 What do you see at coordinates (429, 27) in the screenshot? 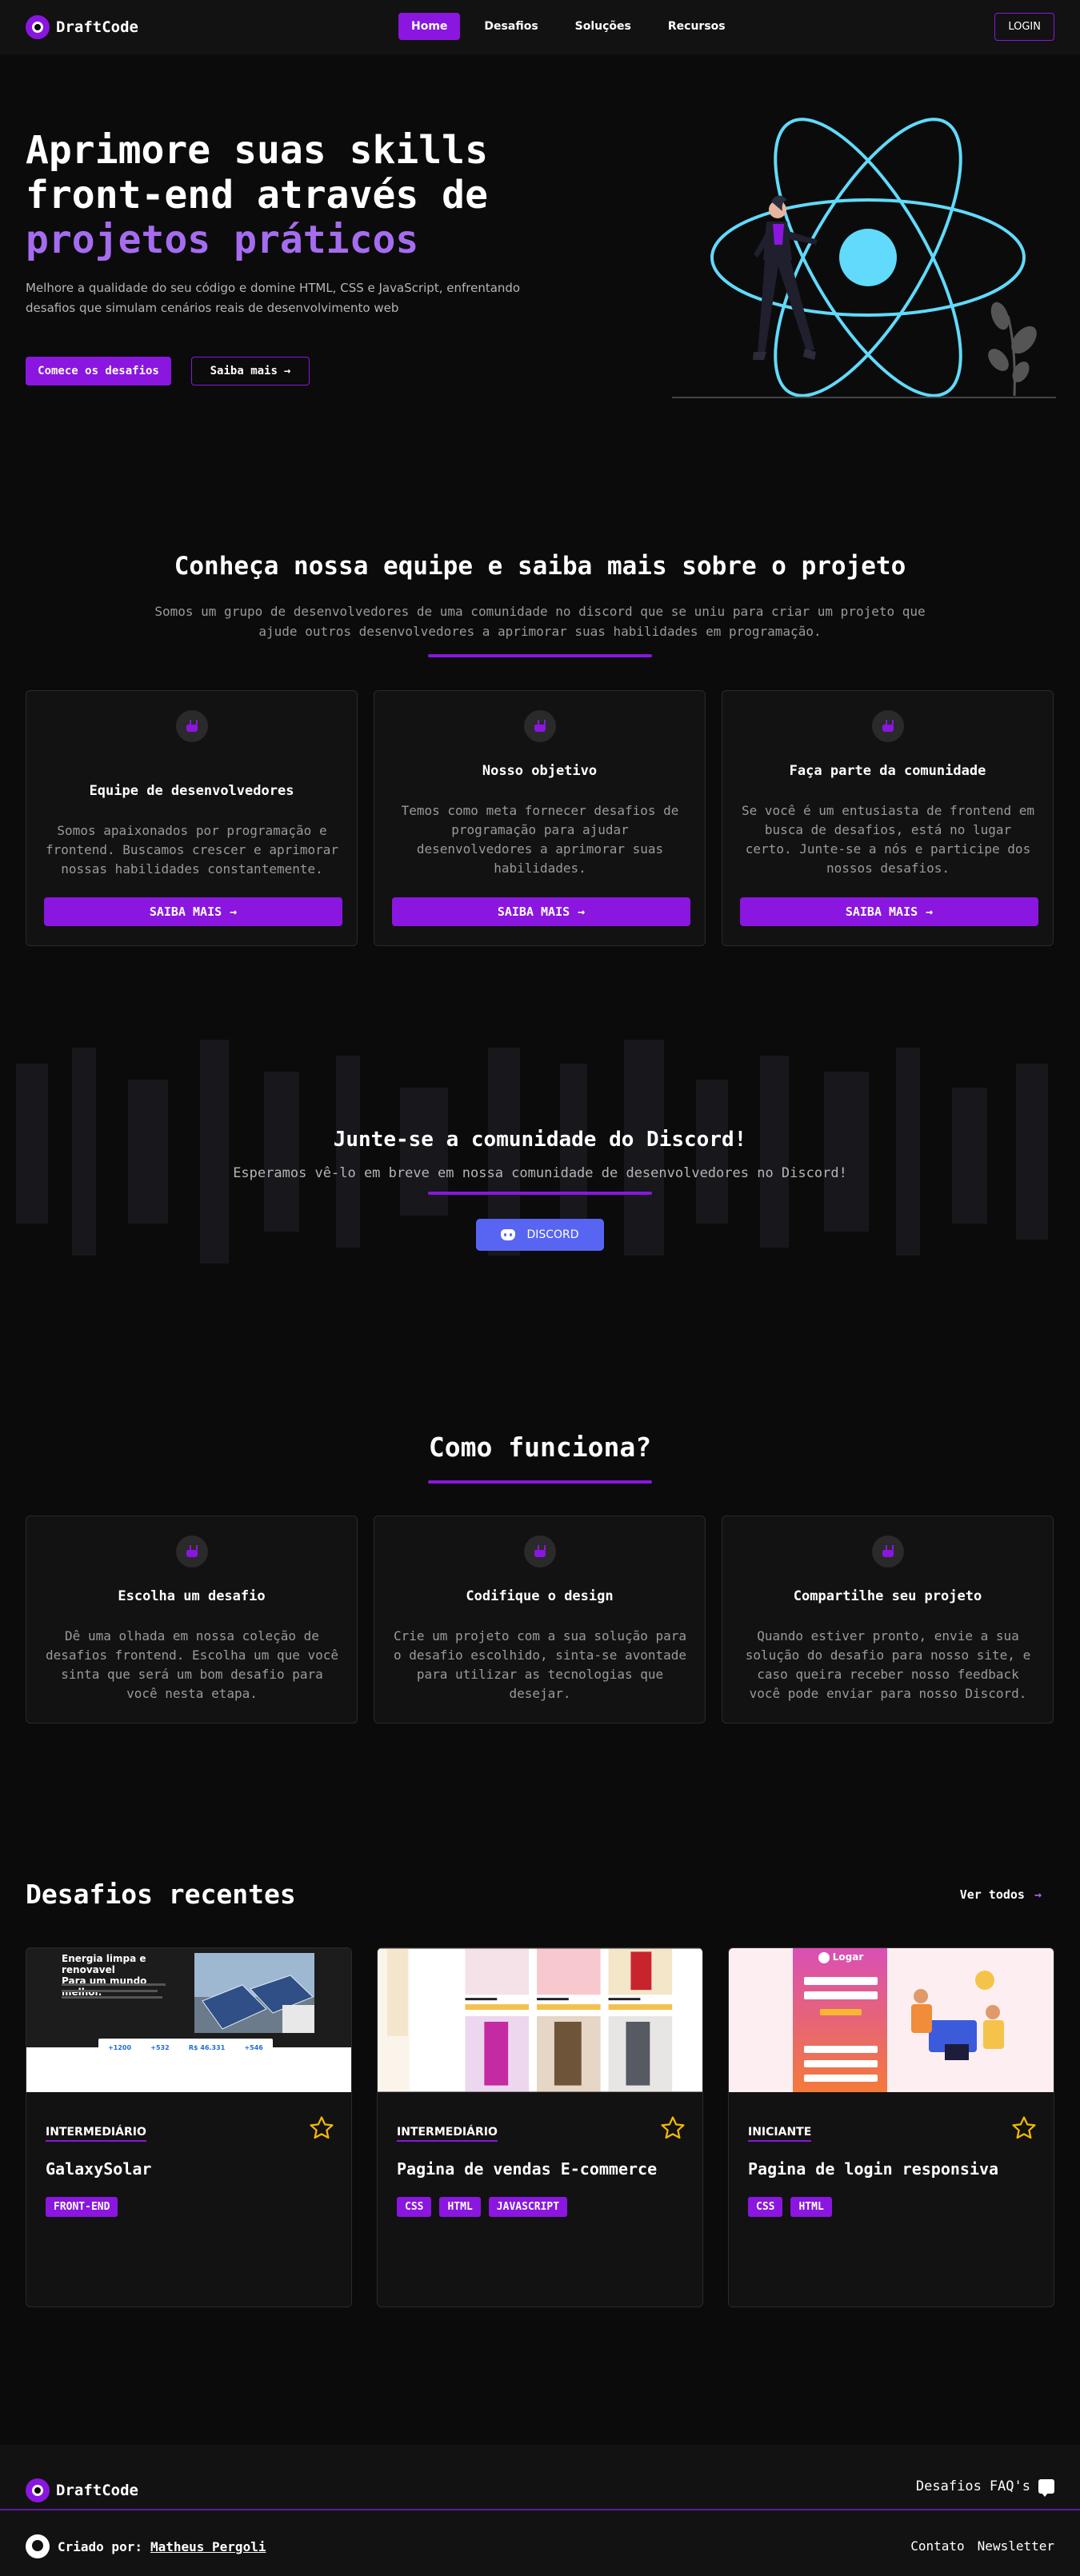
I see `nav-home: Home` at bounding box center [429, 27].